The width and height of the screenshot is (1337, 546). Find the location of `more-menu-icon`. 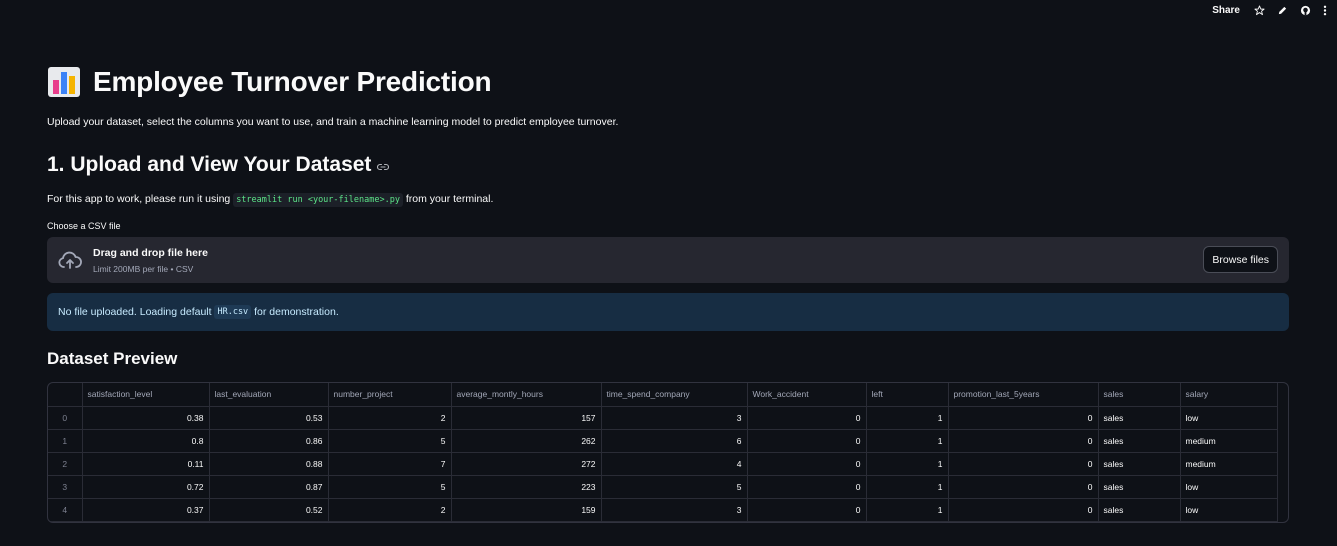

more-menu-icon is located at coordinates (1325, 10).